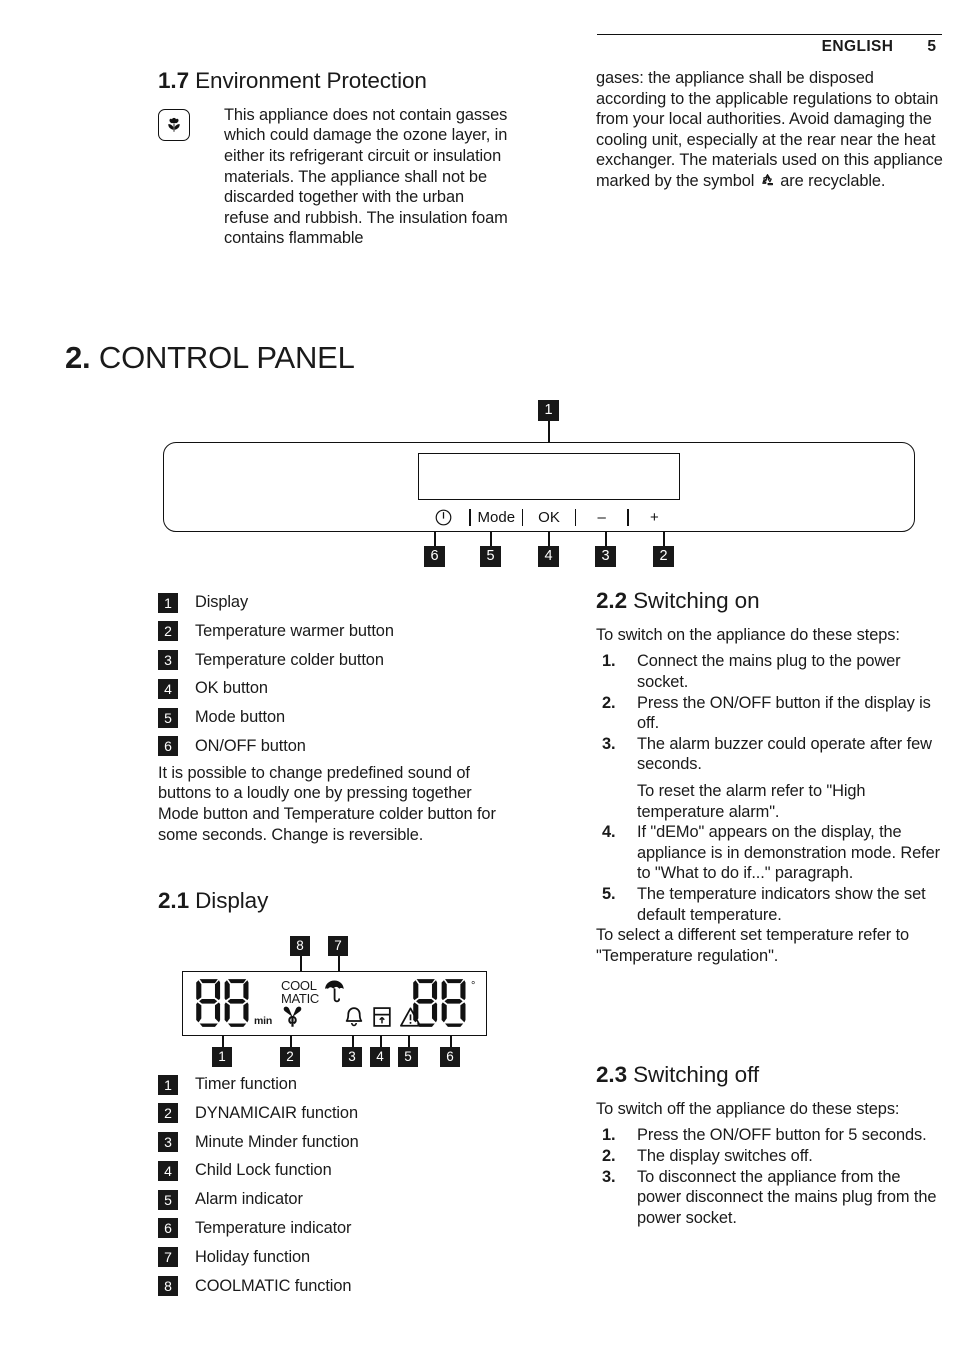 The height and width of the screenshot is (1352, 954). I want to click on step-number: 2., so click(609, 1156).